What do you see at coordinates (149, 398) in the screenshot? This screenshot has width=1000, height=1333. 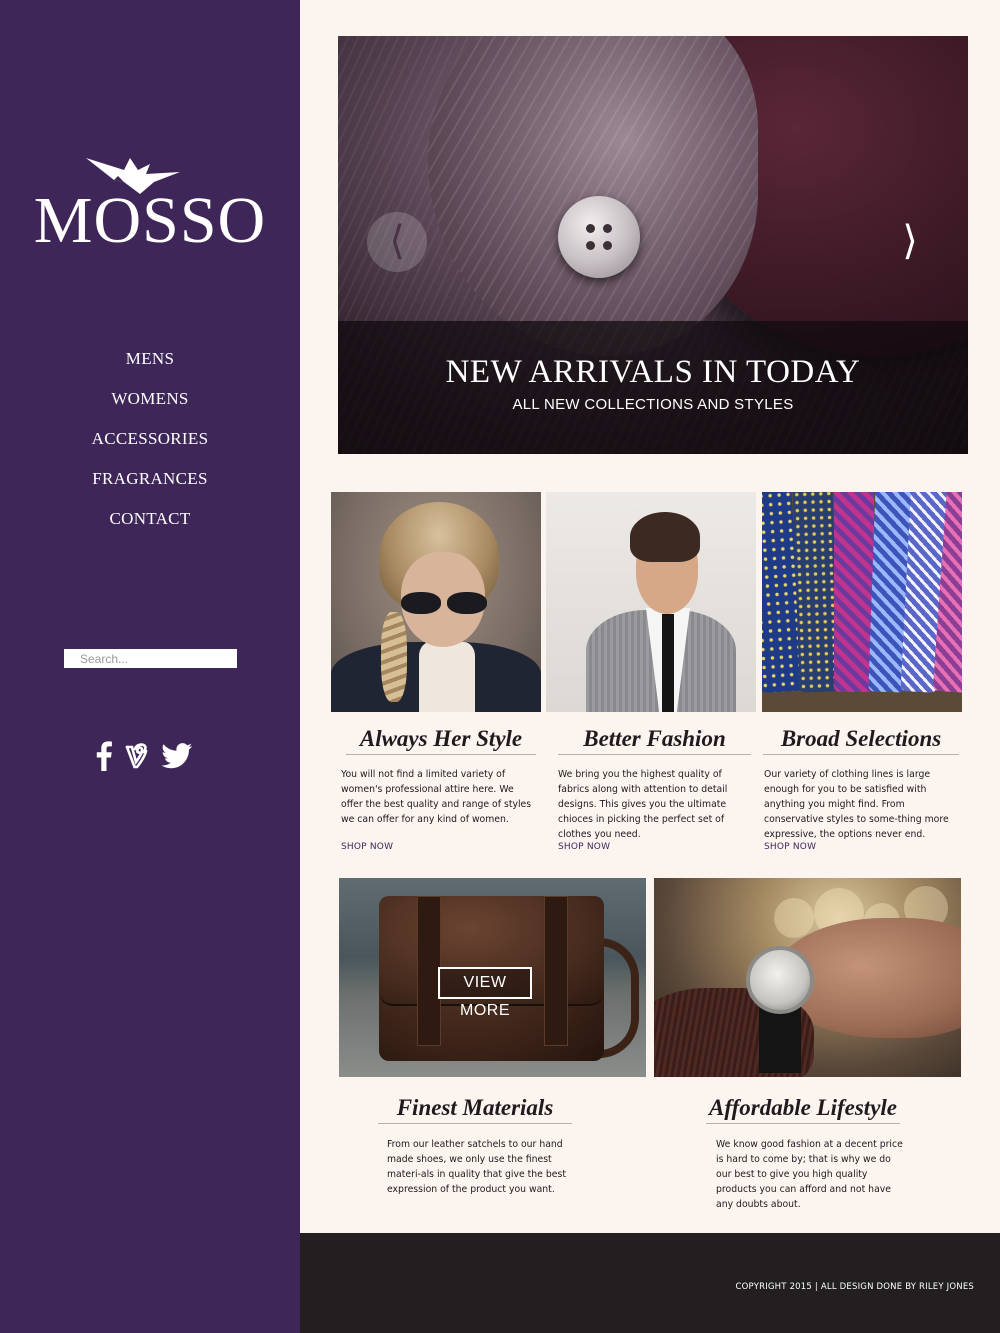 I see `nav-link: WOMENS` at bounding box center [149, 398].